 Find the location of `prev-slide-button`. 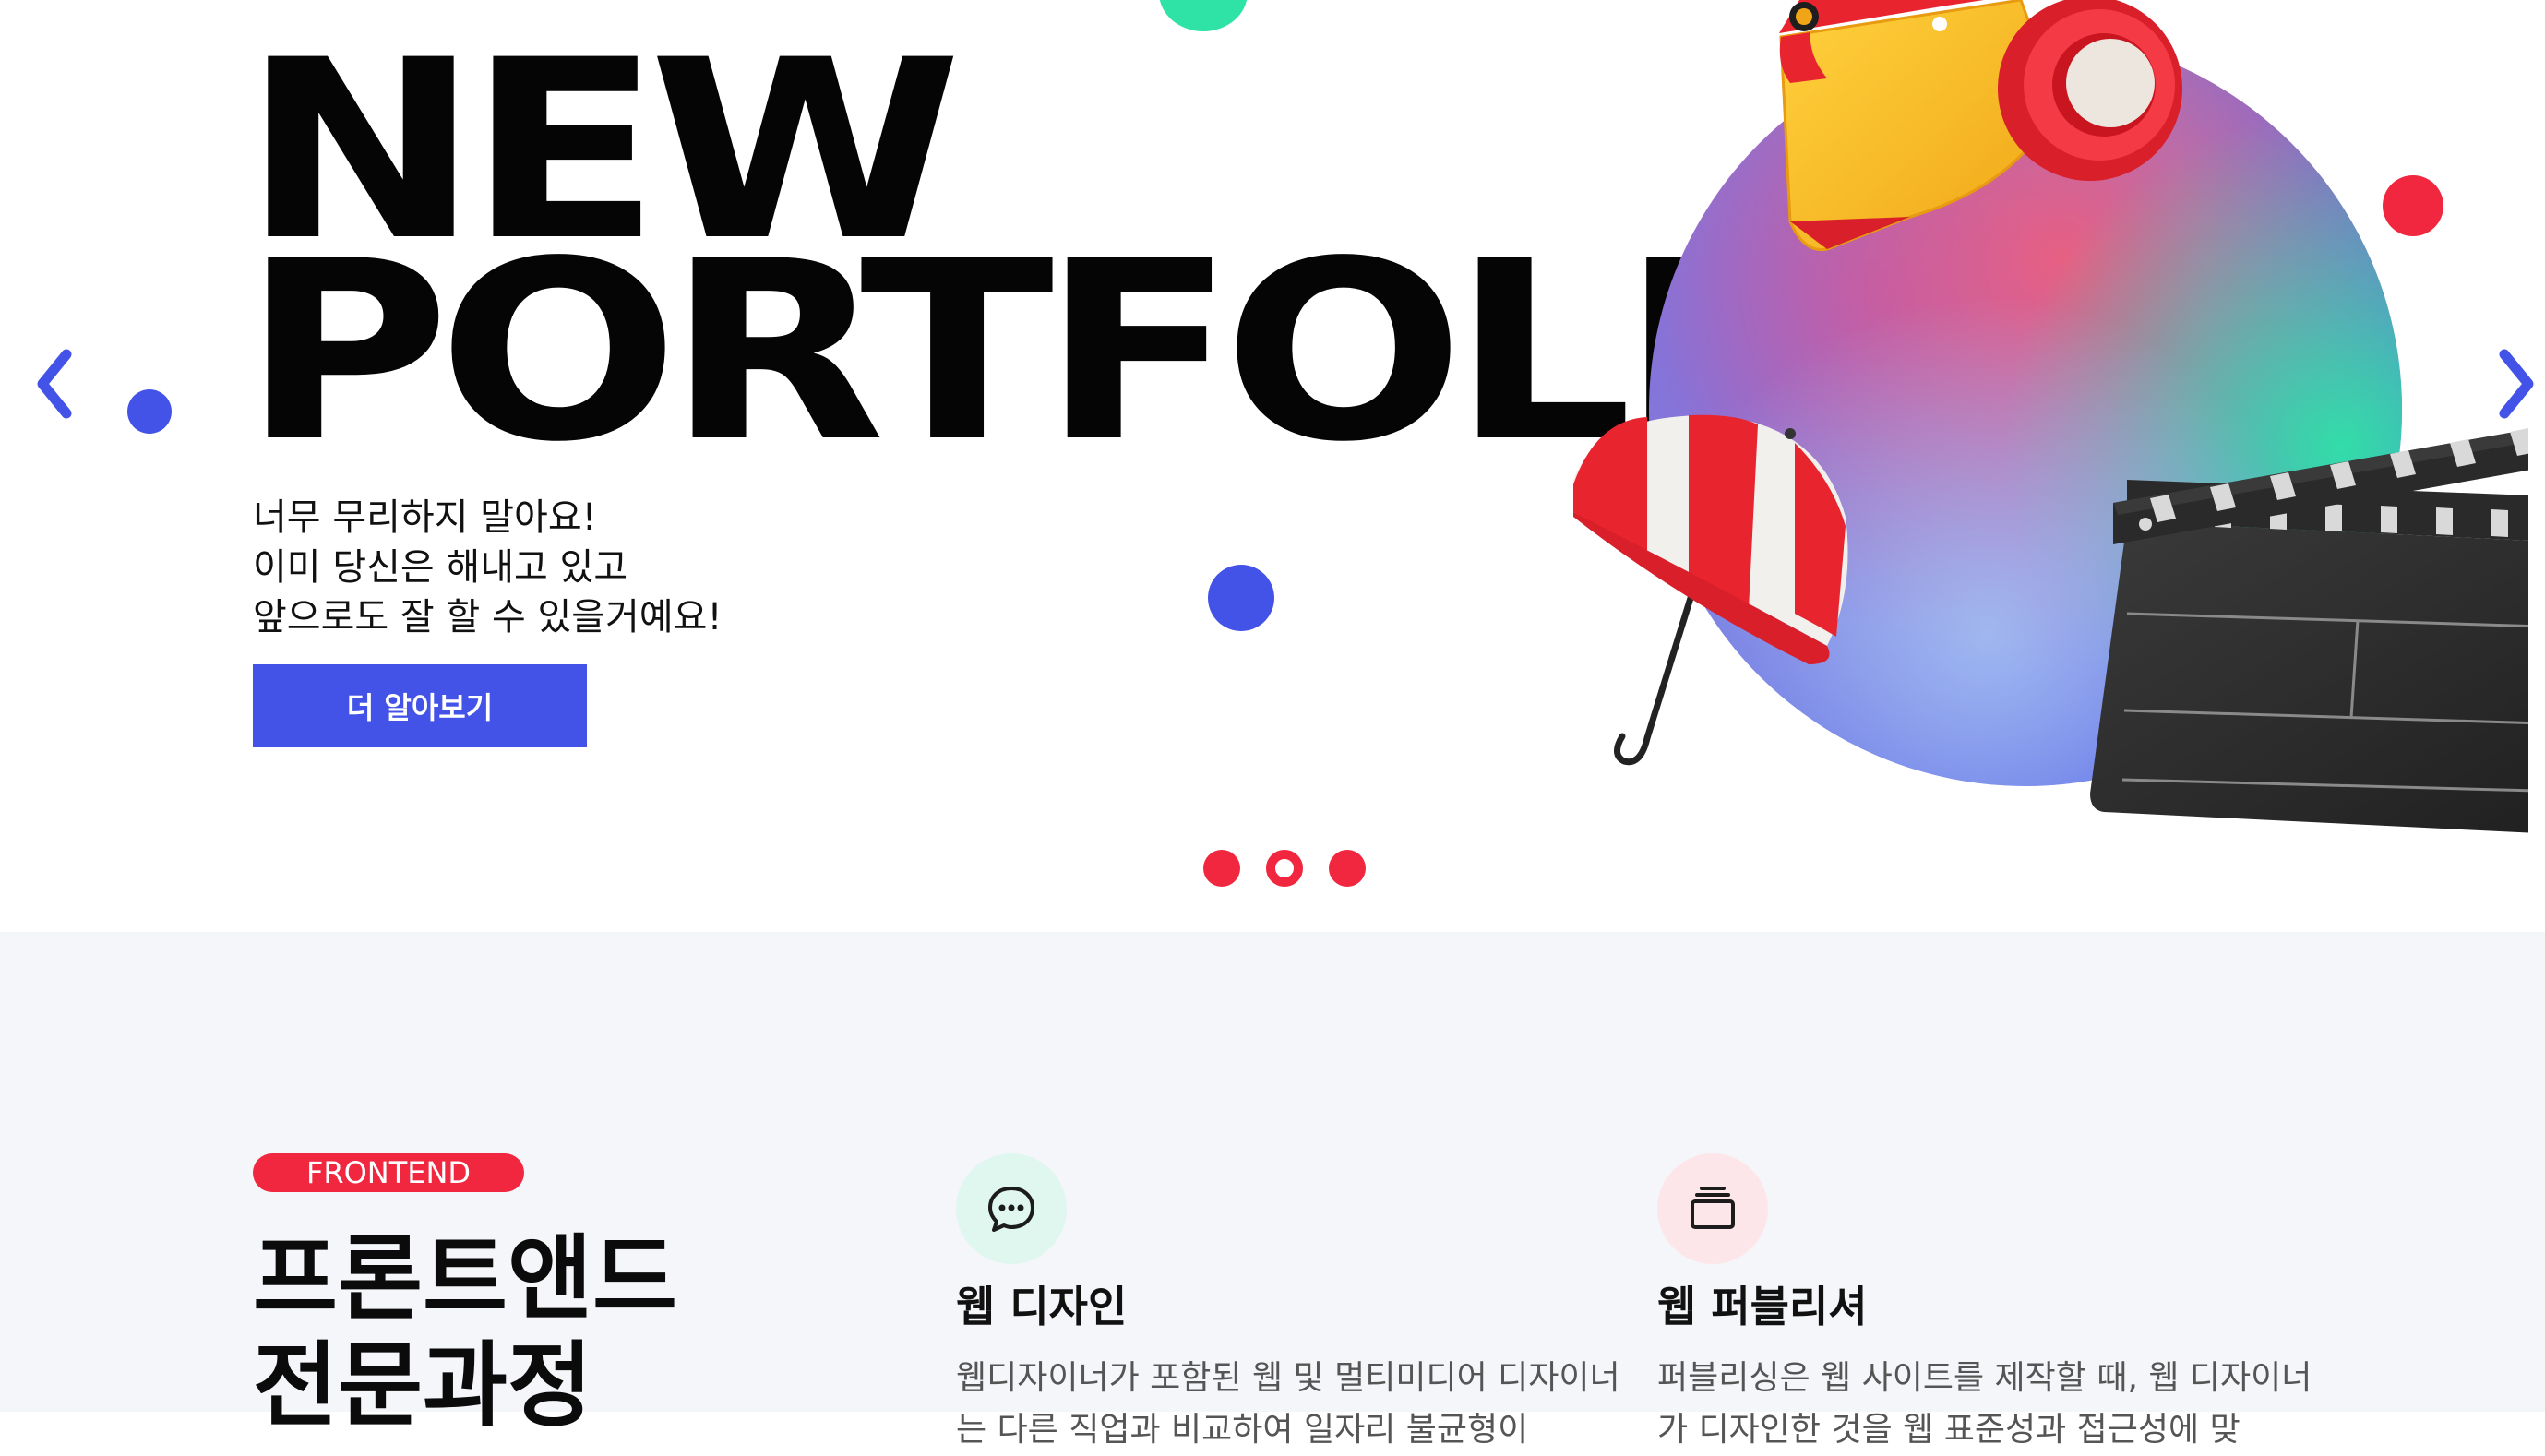

prev-slide-button is located at coordinates (55, 384).